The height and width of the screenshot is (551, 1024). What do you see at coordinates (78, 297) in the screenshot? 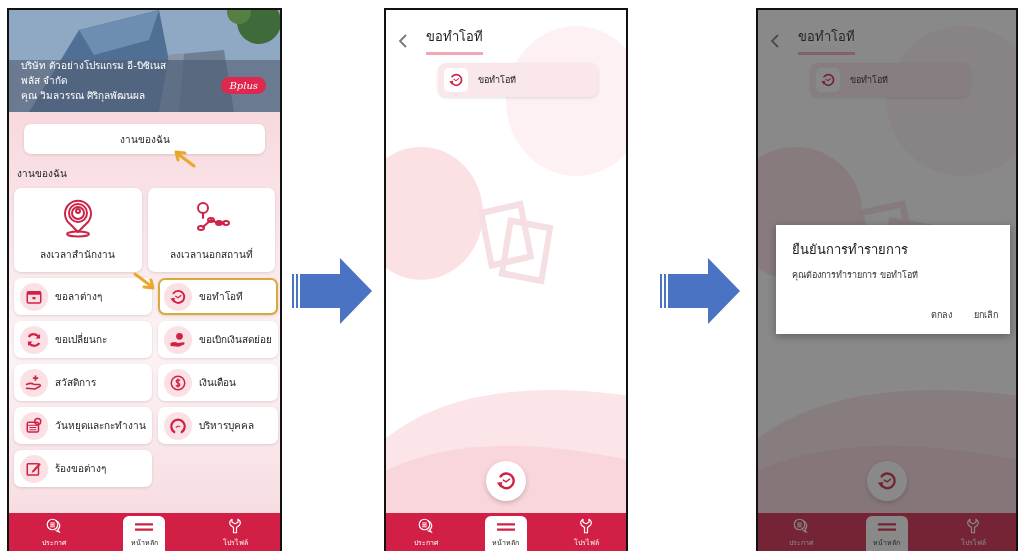
I see `menu-label: ขอลาต่างๆ` at bounding box center [78, 297].